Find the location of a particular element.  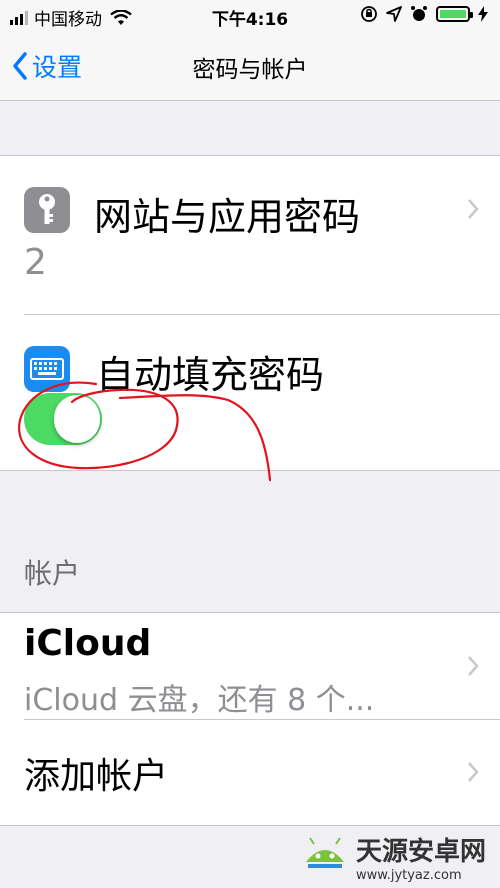

autofill-toggle is located at coordinates (63, 419).